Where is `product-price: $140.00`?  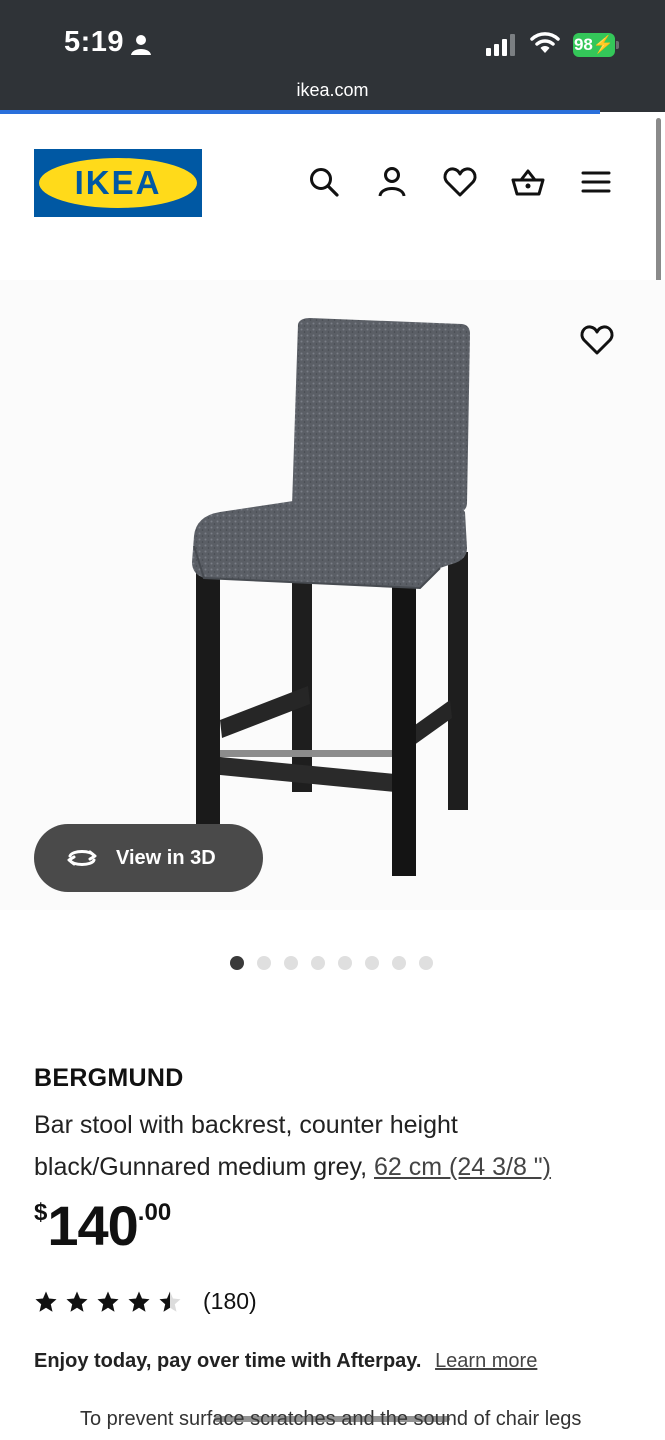 product-price: $140.00 is located at coordinates (102, 1225).